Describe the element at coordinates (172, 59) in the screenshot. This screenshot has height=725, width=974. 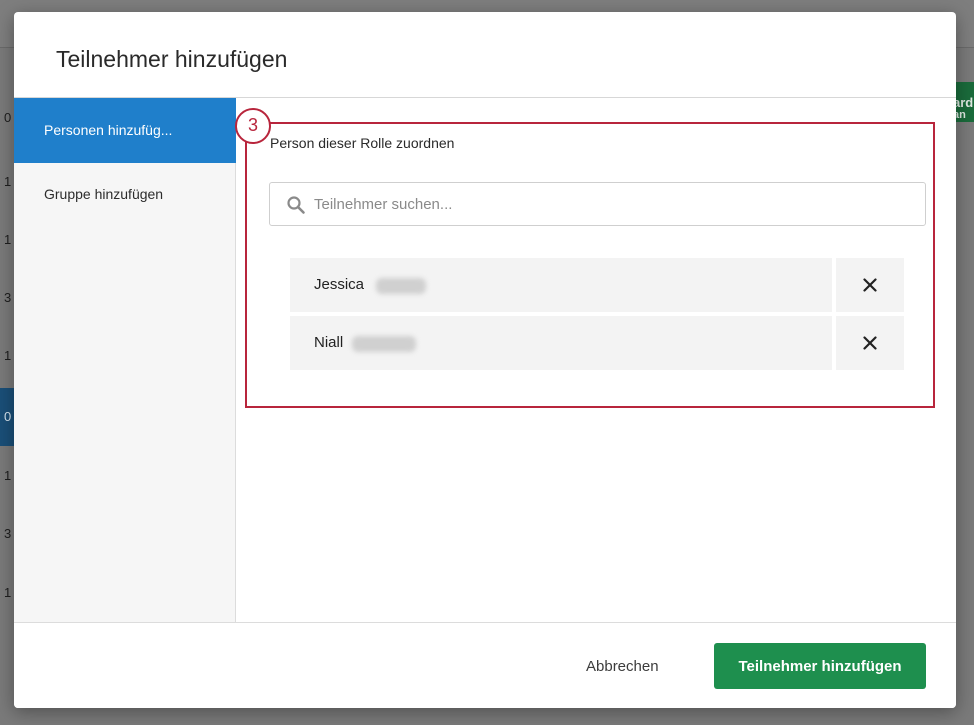
I see `modal-title: Teilnehmer hinzufügen` at that location.